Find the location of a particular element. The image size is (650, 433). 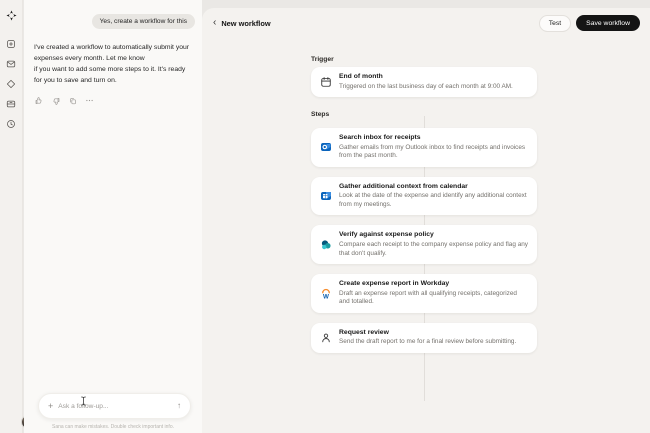

trigger-section-label: Trigger is located at coordinates (322, 59).